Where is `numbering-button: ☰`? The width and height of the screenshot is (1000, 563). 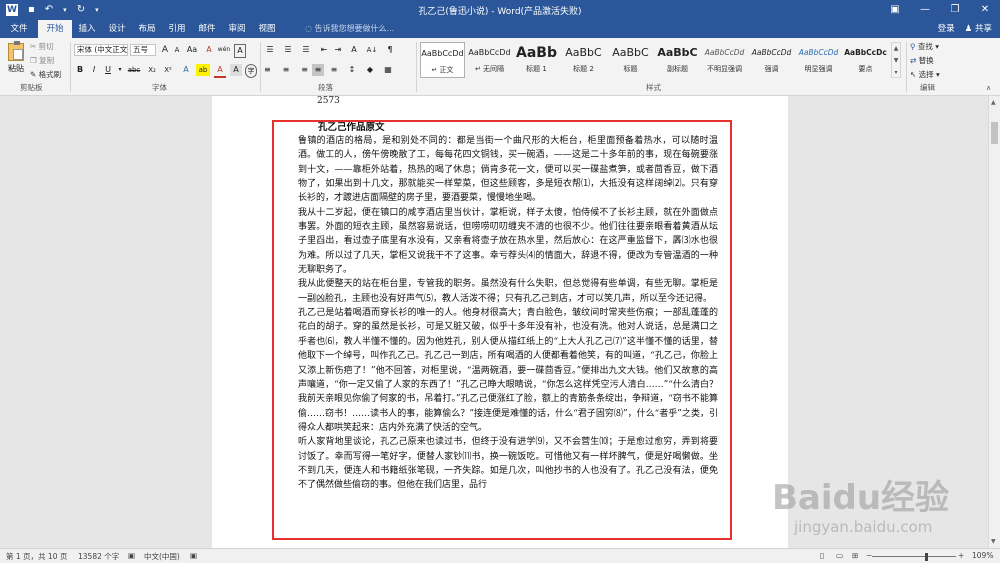 numbering-button: ☰ is located at coordinates (288, 50).